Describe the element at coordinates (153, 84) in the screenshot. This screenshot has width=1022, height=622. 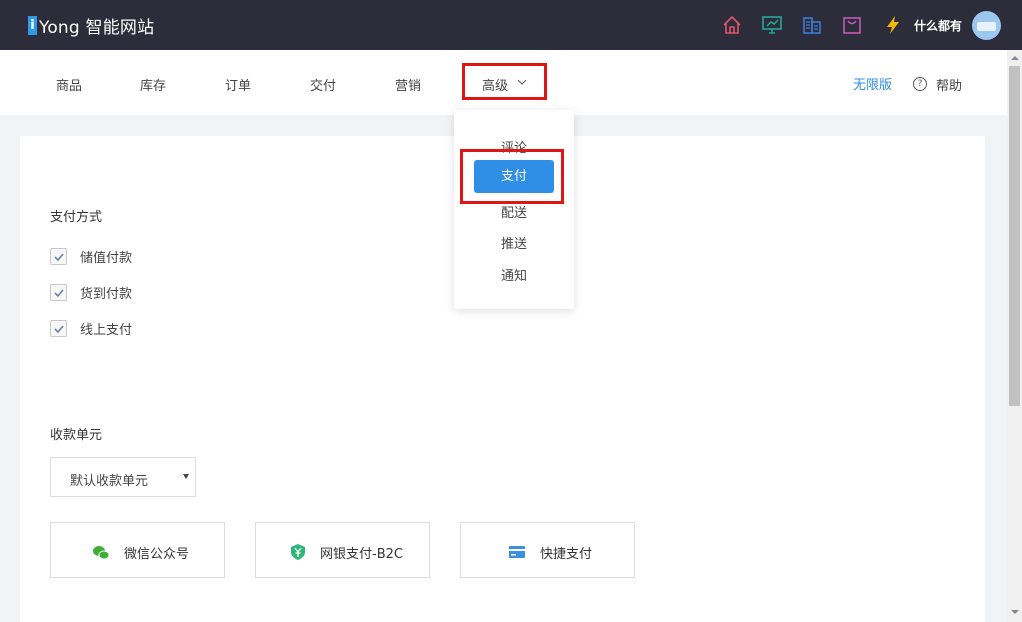
I see `nav-item-inventory: 库存` at that location.